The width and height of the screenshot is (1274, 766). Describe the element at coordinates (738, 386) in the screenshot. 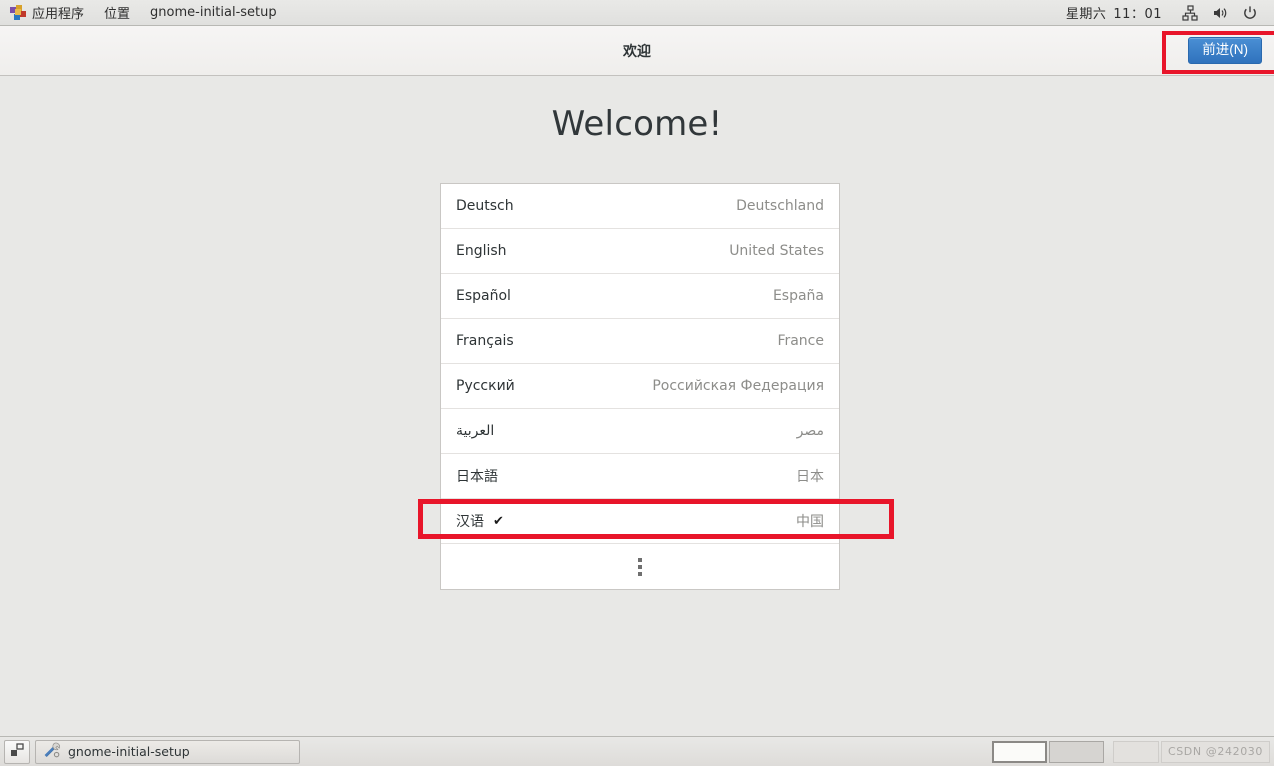

I see `language-country: Российская Федерация` at that location.